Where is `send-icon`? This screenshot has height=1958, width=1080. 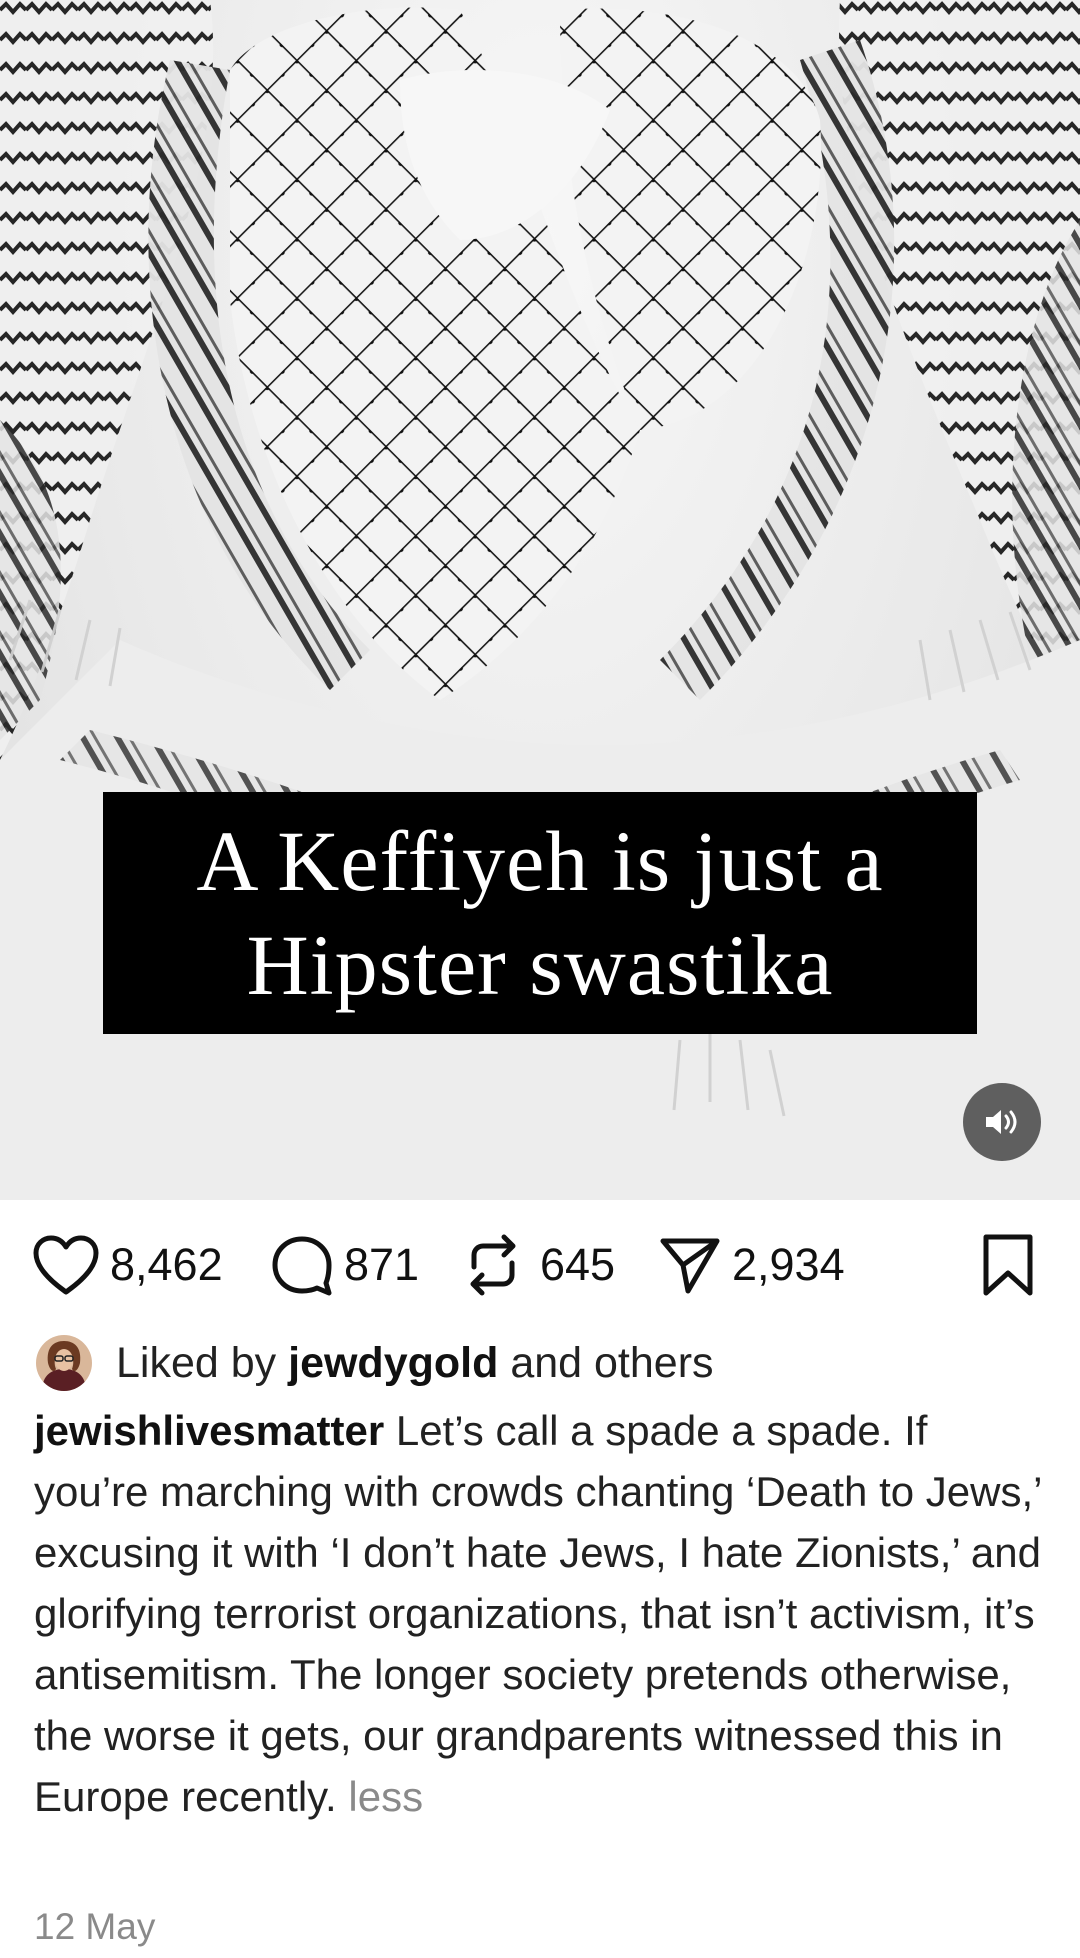
send-icon is located at coordinates (690, 1266).